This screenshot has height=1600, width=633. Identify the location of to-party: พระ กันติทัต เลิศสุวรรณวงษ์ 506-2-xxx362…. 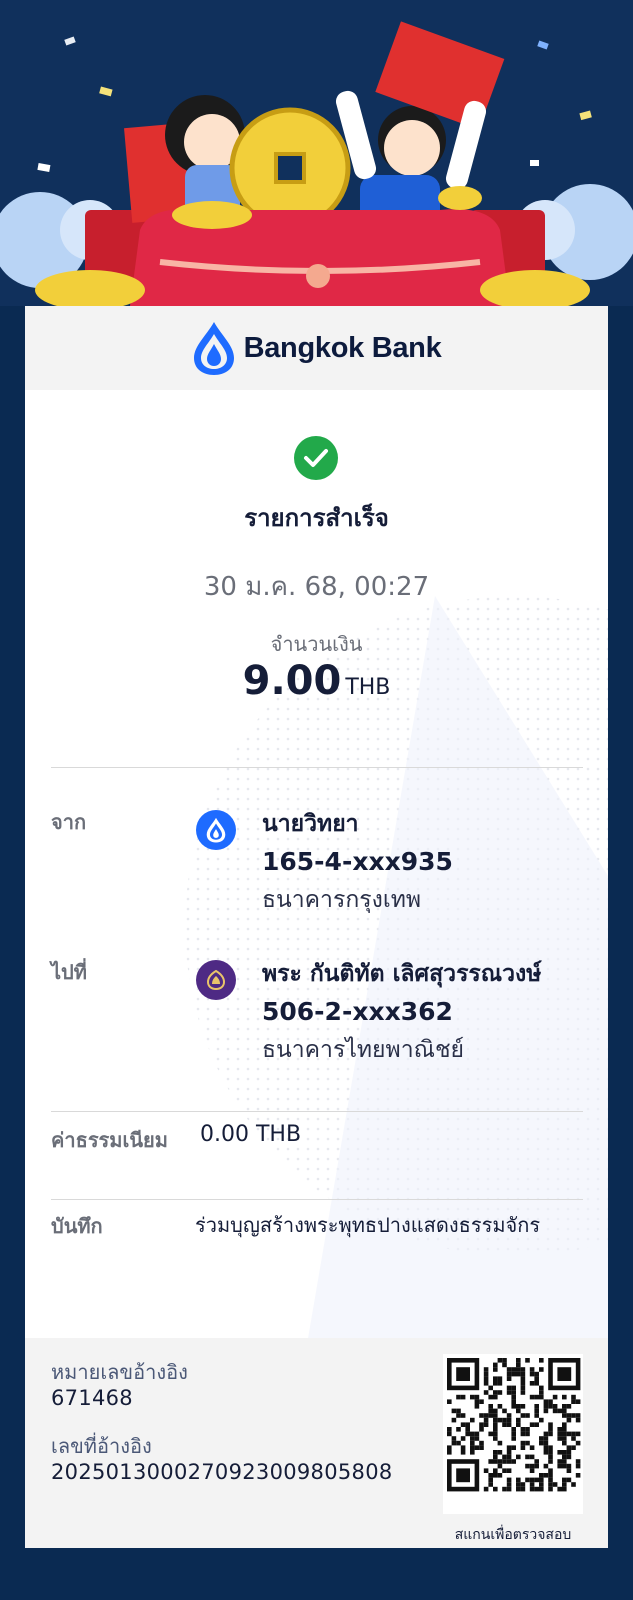
(401, 1012).